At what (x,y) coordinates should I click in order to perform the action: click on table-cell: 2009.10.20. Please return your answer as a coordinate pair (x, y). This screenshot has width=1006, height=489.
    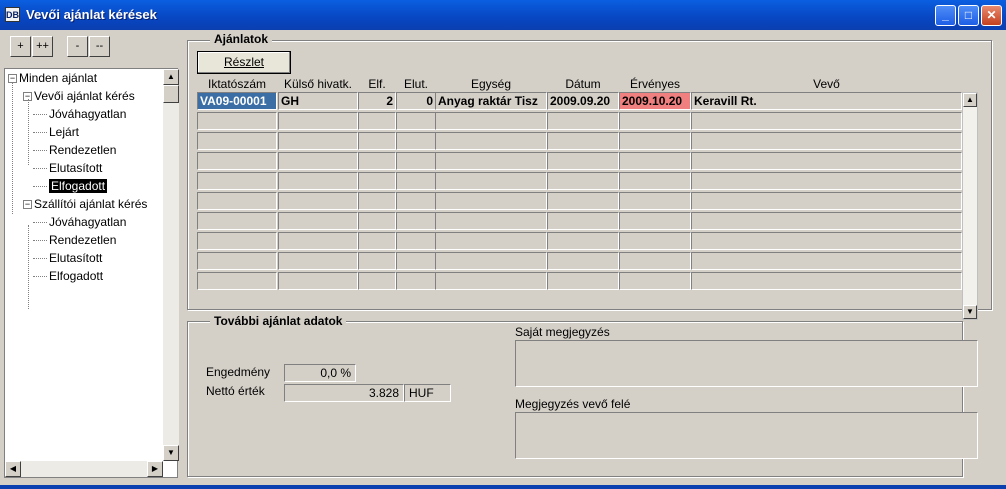
    Looking at the image, I should click on (655, 101).